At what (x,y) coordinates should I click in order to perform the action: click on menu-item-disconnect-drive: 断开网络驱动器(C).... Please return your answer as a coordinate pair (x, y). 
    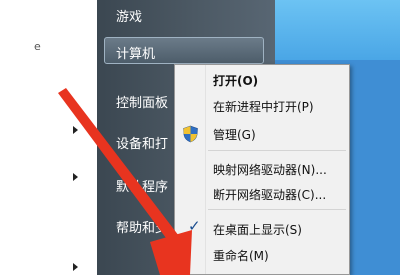
    Looking at the image, I should click on (269, 194).